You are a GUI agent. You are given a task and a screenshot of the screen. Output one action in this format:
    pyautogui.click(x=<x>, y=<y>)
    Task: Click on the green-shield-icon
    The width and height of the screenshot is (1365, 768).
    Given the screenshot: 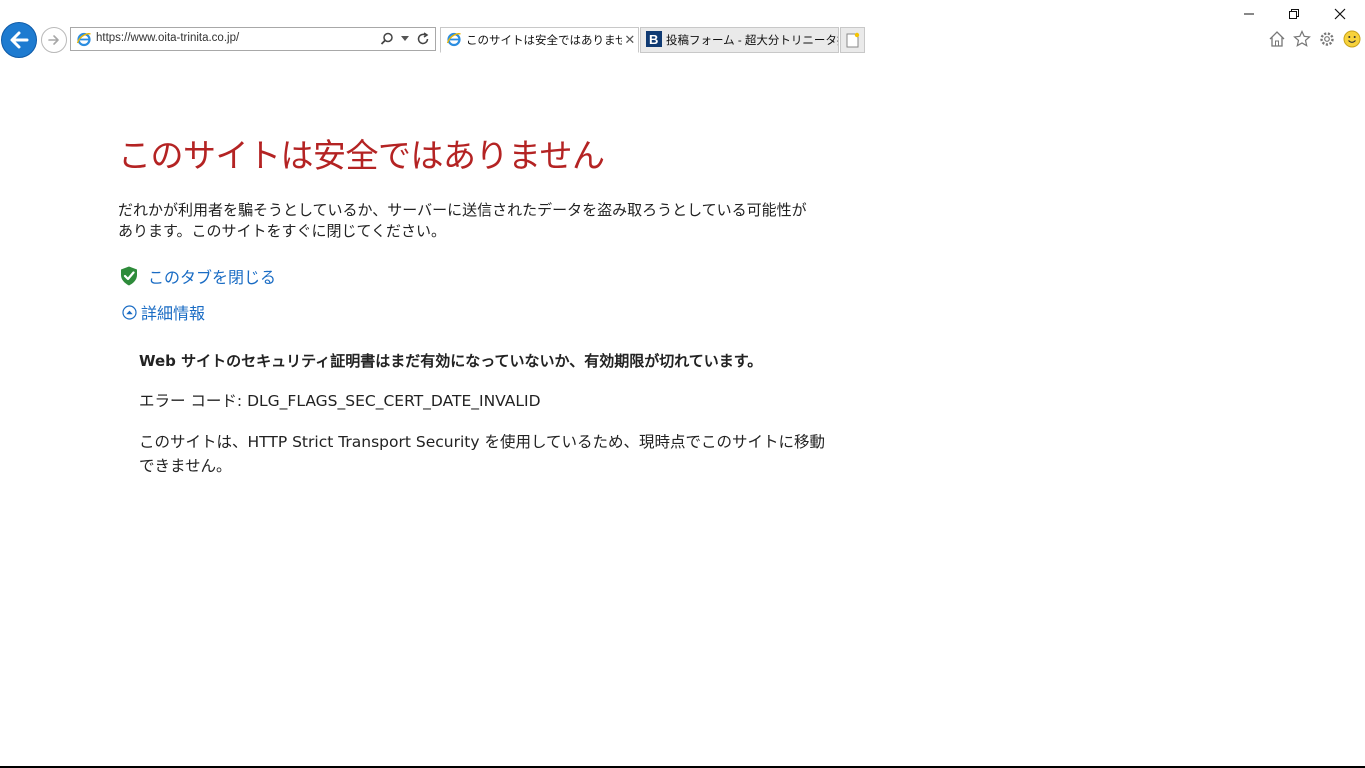 What is the action you would take?
    pyautogui.click(x=129, y=276)
    